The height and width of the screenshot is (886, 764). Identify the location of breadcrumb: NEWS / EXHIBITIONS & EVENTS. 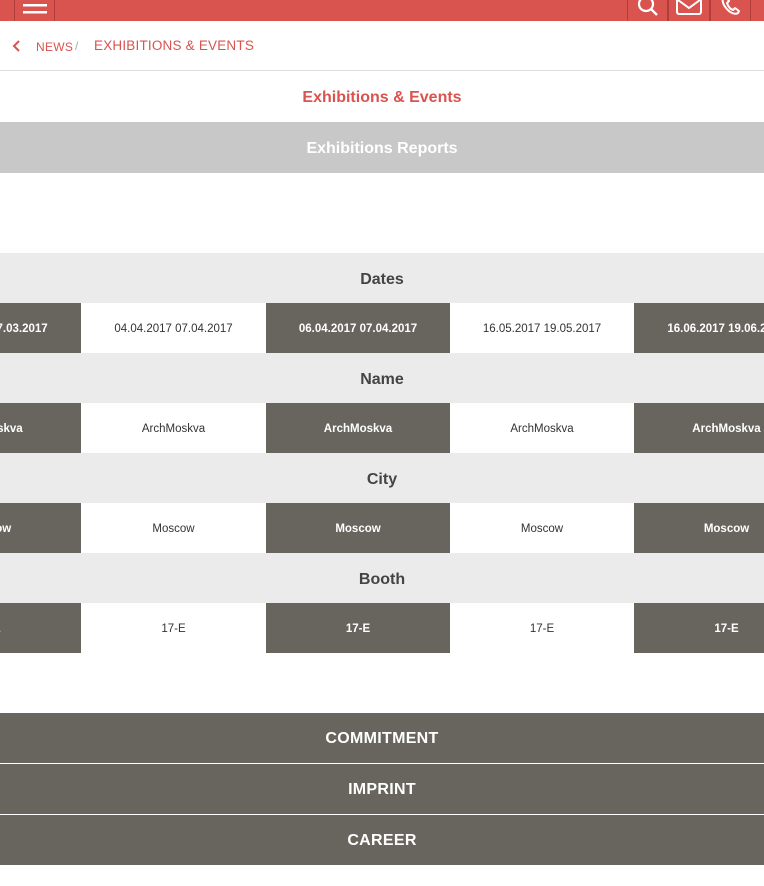
(382, 46).